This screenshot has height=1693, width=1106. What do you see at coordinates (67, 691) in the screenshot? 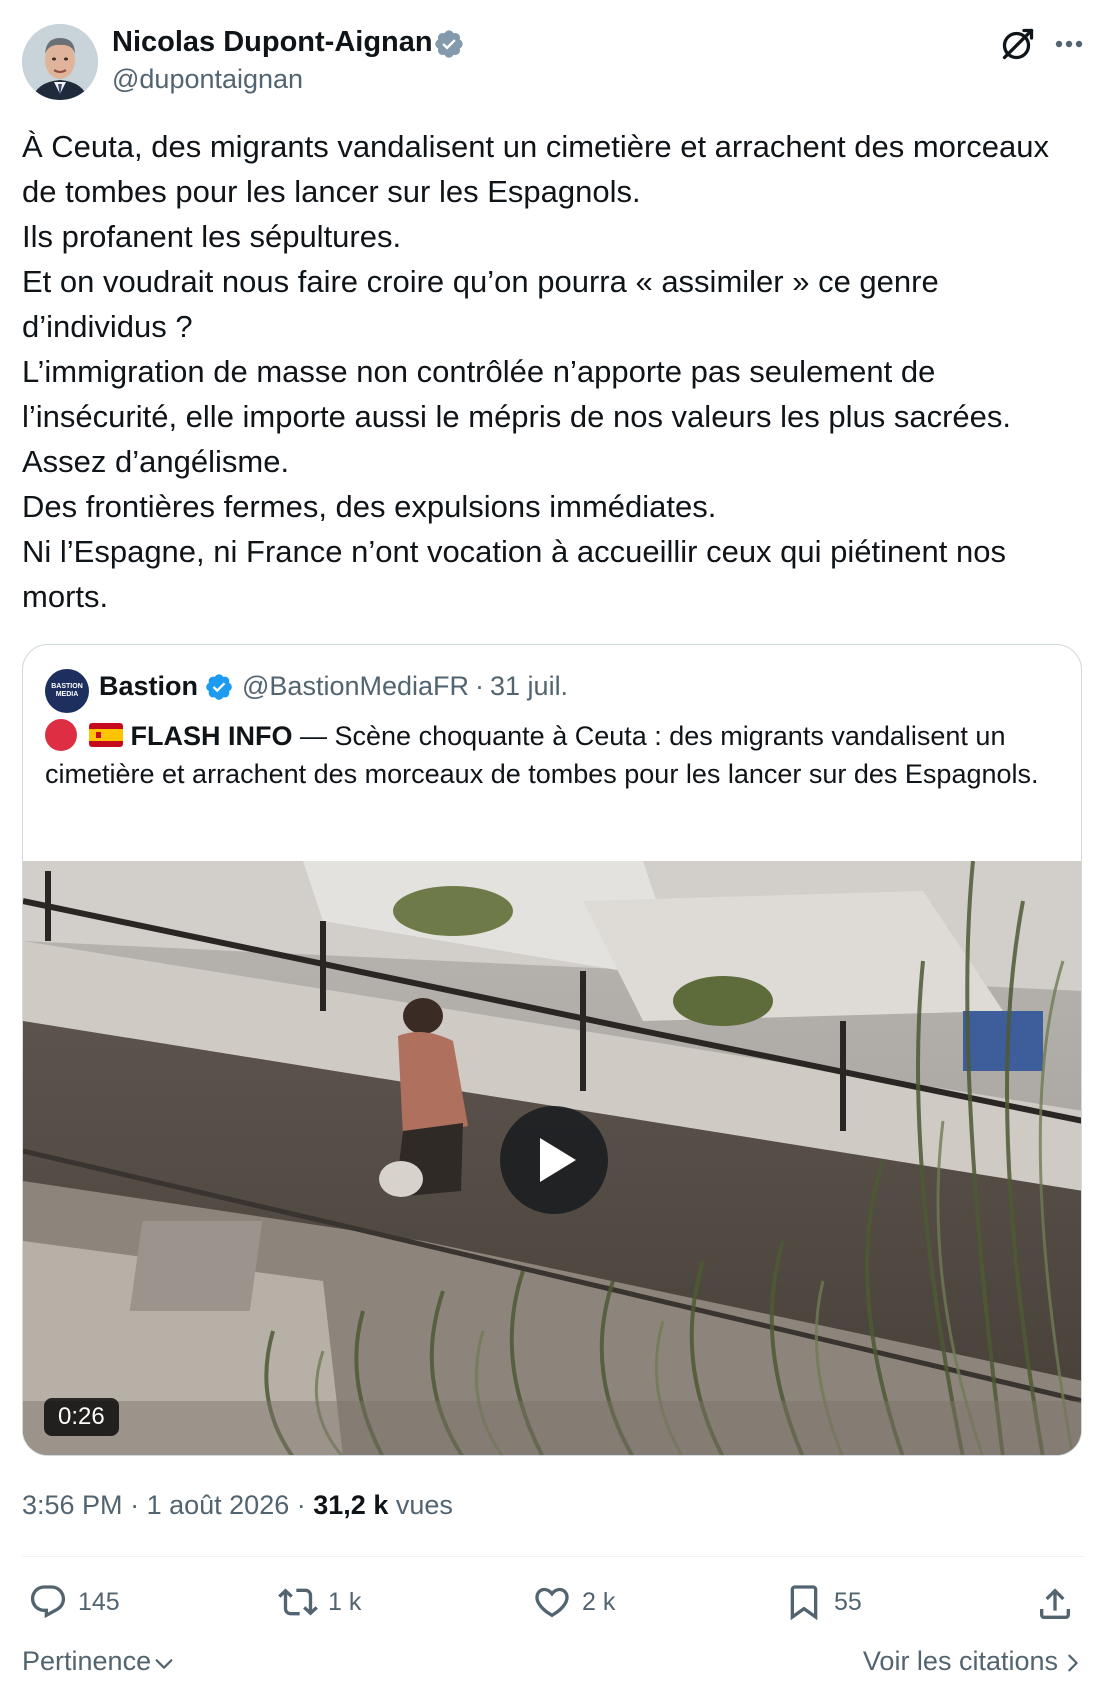
I see `quote-avatar: BASTION MEDIA` at bounding box center [67, 691].